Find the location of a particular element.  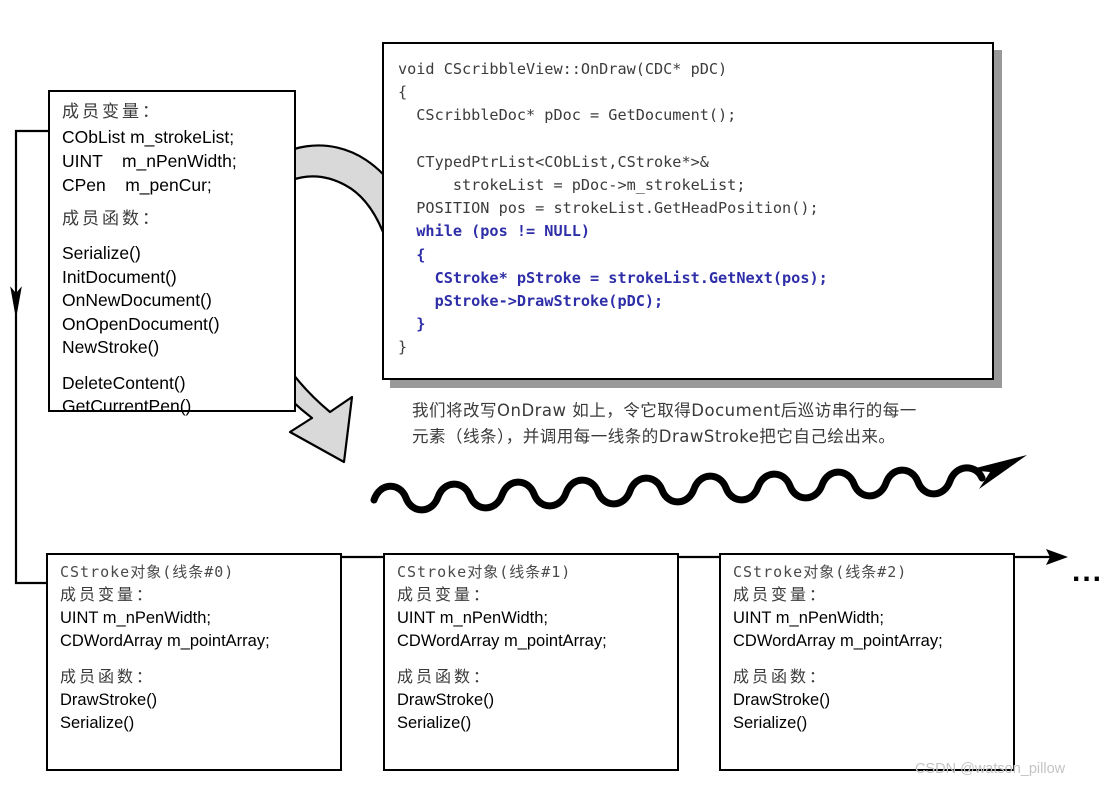

code-line: void CScribbleView::OnDraw(CDC* pDC) is located at coordinates (563, 69).